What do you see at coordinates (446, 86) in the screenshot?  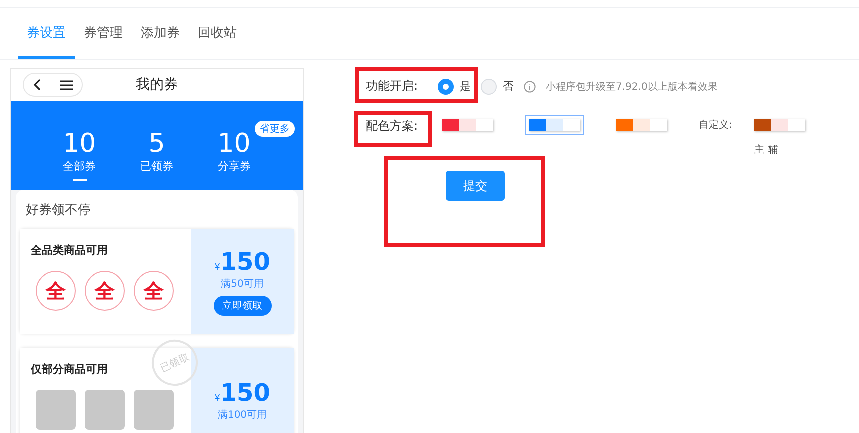 I see `radio-icon` at bounding box center [446, 86].